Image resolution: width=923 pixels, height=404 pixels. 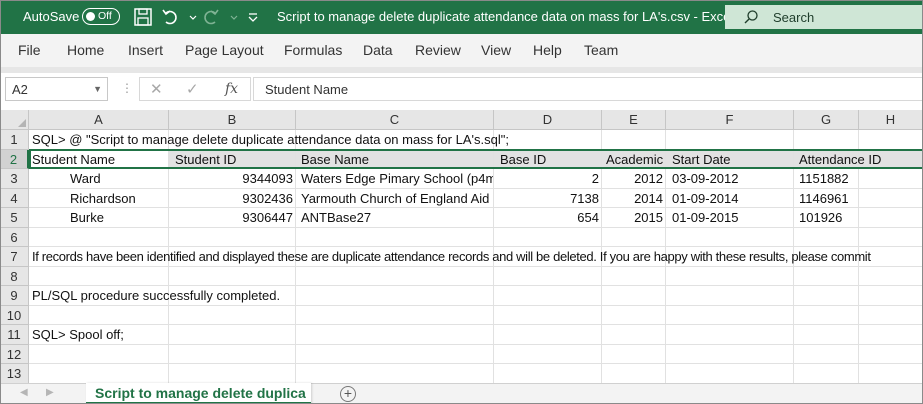 What do you see at coordinates (156, 295) in the screenshot?
I see `cell-a9: PL/SQL procedure successfully completed.` at bounding box center [156, 295].